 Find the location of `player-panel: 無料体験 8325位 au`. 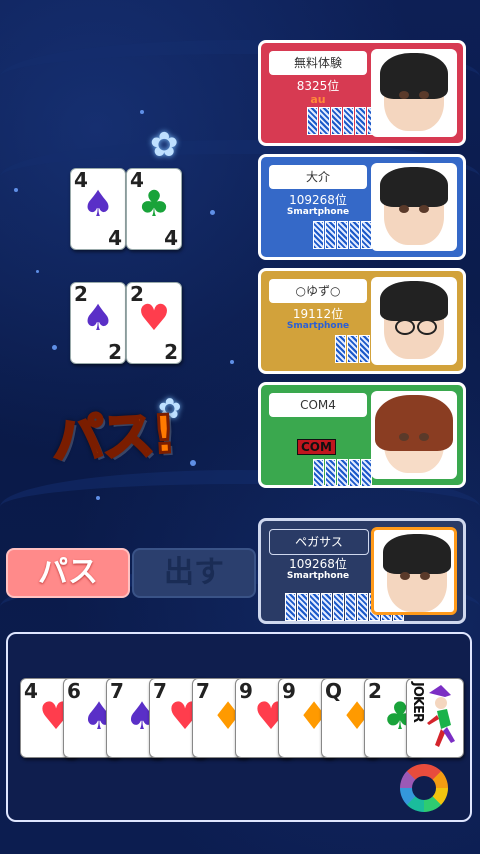

player-panel: 無料体験 8325位 au is located at coordinates (362, 93).